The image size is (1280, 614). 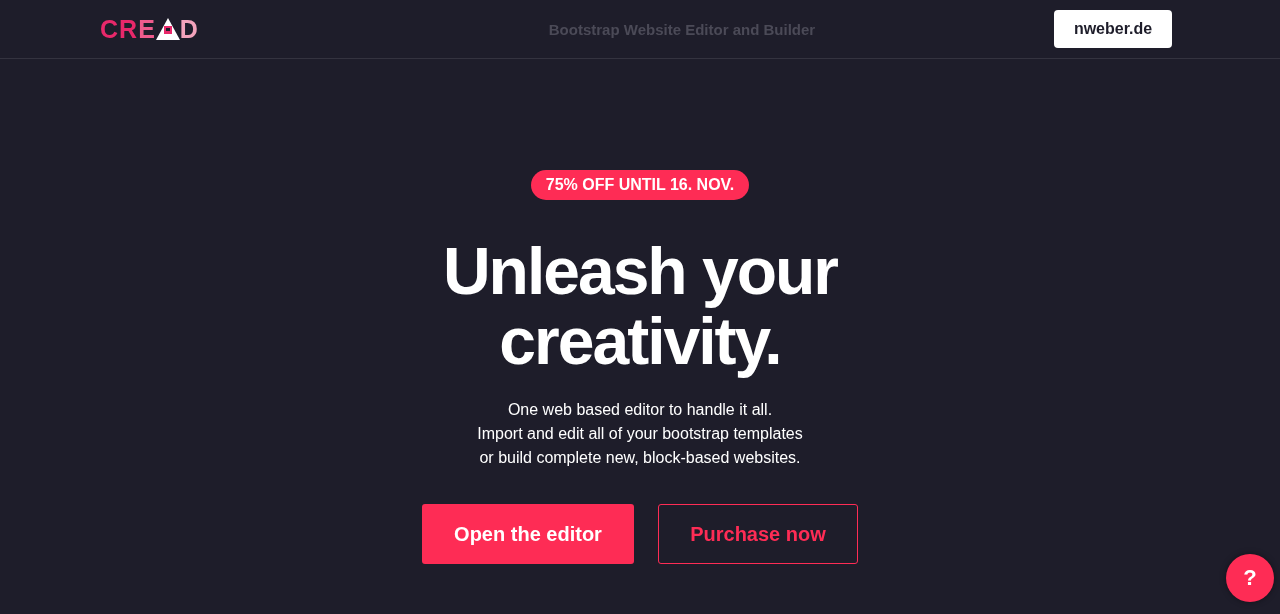 What do you see at coordinates (528, 534) in the screenshot?
I see `open-editor-button: Open the editor` at bounding box center [528, 534].